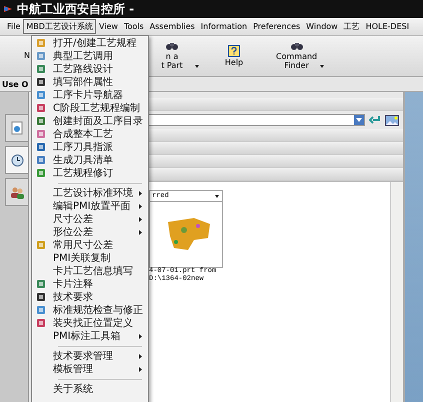 The image size is (423, 402). I want to click on toolbar-label: Help, so click(234, 63).